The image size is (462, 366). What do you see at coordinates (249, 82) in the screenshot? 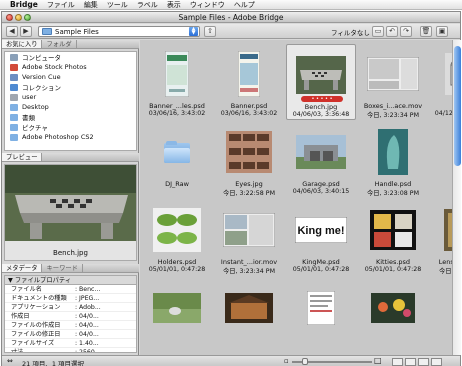
I see `file-item: Banner.psd 03/06/16, 3:43:02` at bounding box center [249, 82].